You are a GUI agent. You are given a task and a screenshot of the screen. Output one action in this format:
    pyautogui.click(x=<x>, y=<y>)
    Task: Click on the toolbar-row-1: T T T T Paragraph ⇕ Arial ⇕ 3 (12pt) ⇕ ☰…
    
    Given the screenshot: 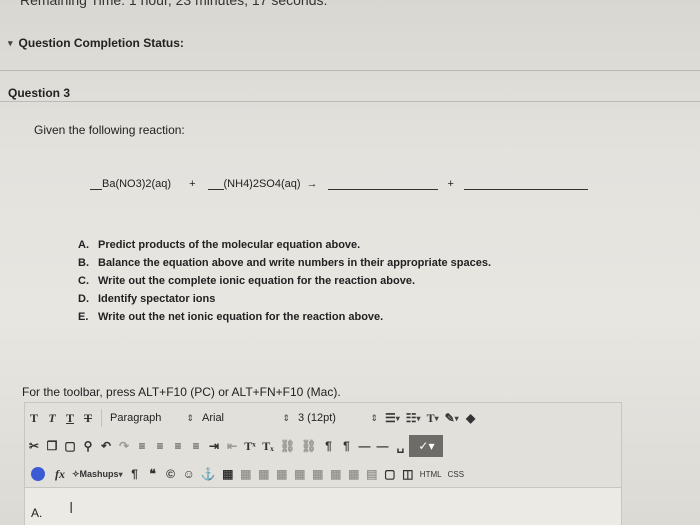 What is the action you would take?
    pyautogui.click(x=324, y=418)
    